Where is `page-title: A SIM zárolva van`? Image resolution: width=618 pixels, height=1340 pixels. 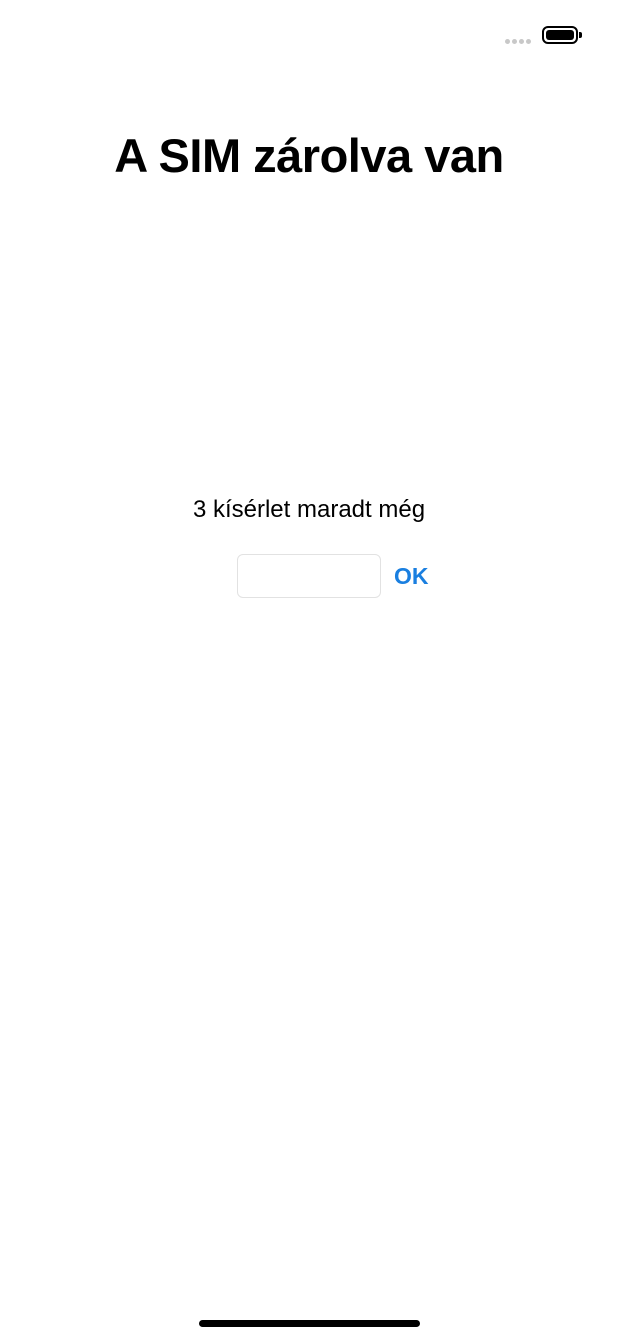 page-title: A SIM zárolva van is located at coordinates (309, 155).